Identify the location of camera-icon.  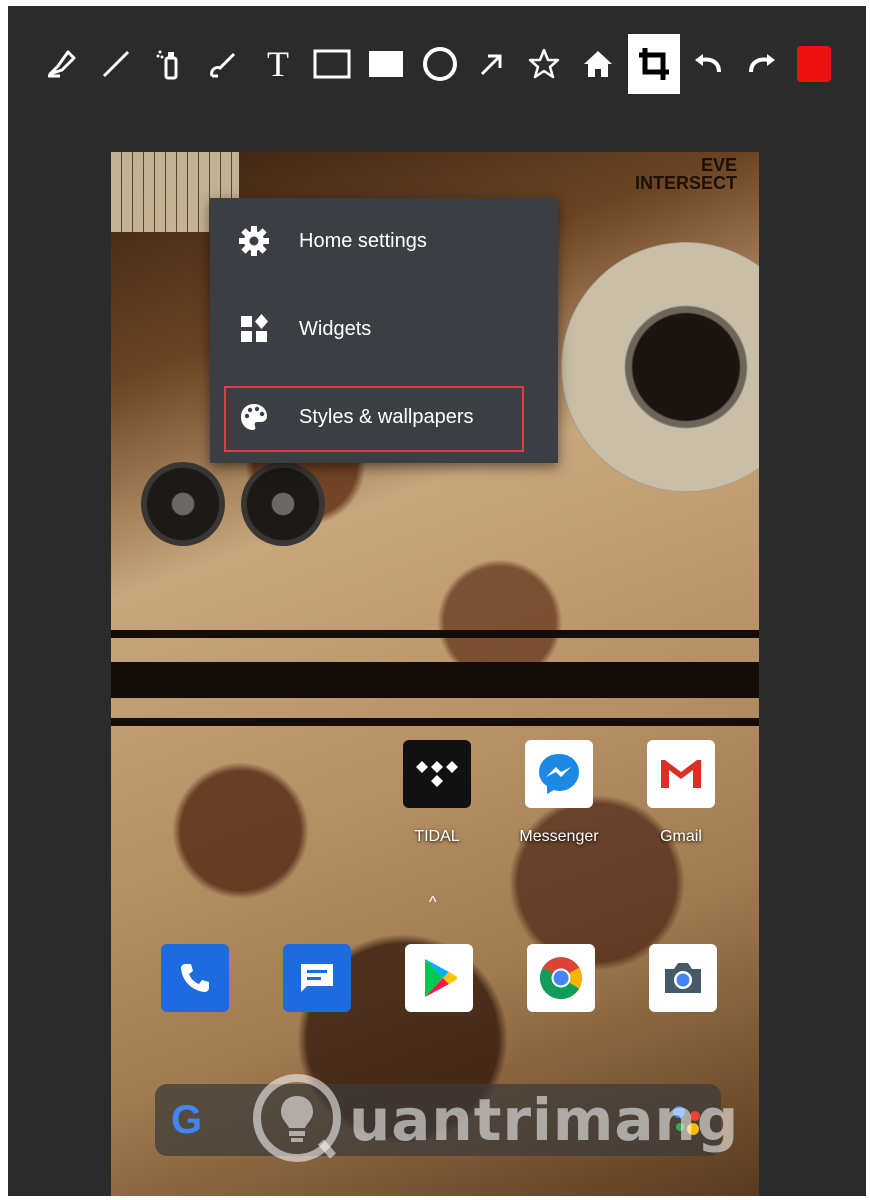
(683, 978).